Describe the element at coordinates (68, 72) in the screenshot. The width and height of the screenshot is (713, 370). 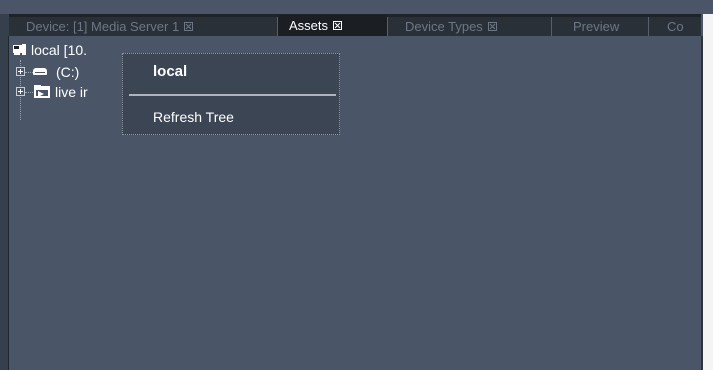
I see `tree-node-label: (C:)` at that location.